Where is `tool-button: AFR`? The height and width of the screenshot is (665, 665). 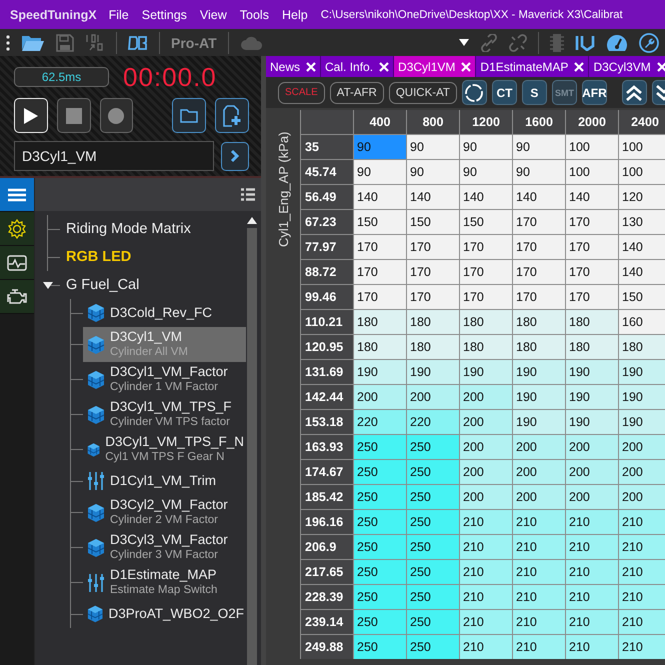 tool-button: AFR is located at coordinates (594, 92).